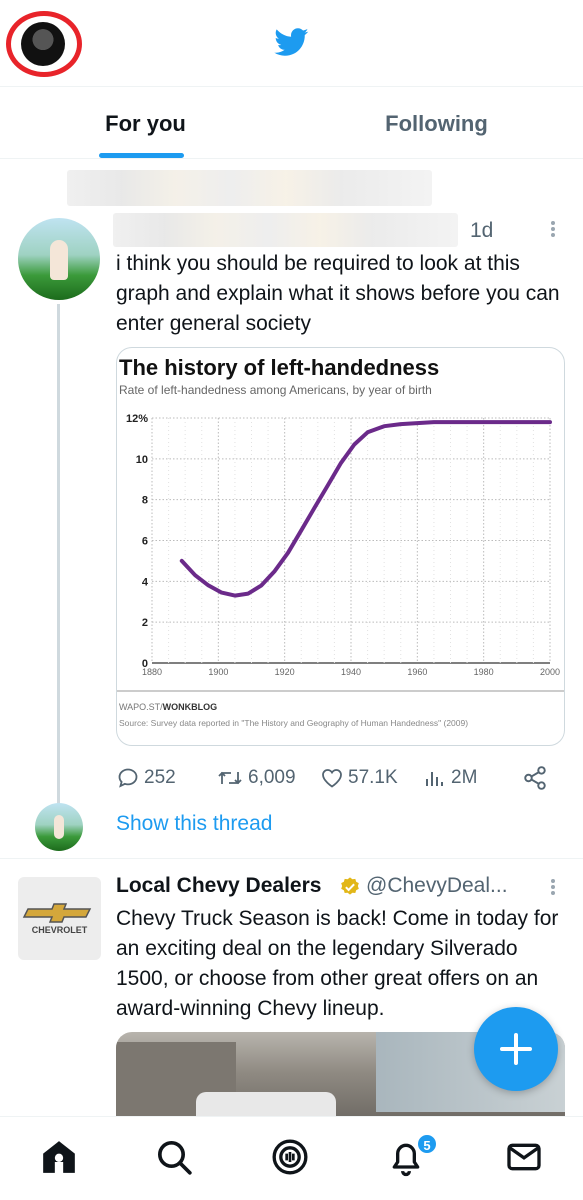 This screenshot has width=583, height=1200. Describe the element at coordinates (524, 1157) in the screenshot. I see `messages-icon` at that location.